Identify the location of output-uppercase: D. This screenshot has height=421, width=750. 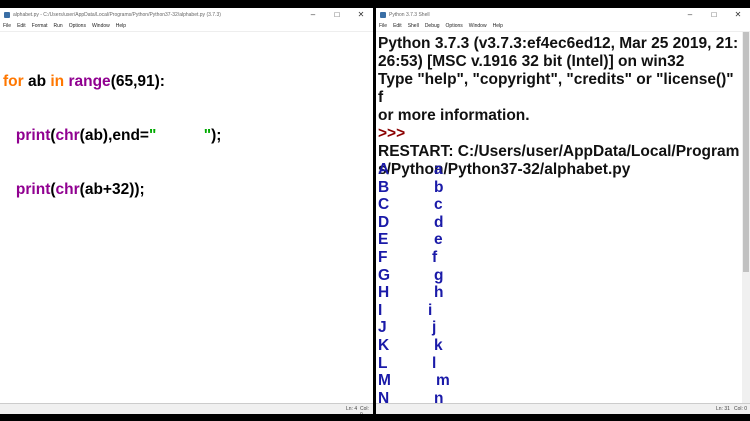
(384, 222).